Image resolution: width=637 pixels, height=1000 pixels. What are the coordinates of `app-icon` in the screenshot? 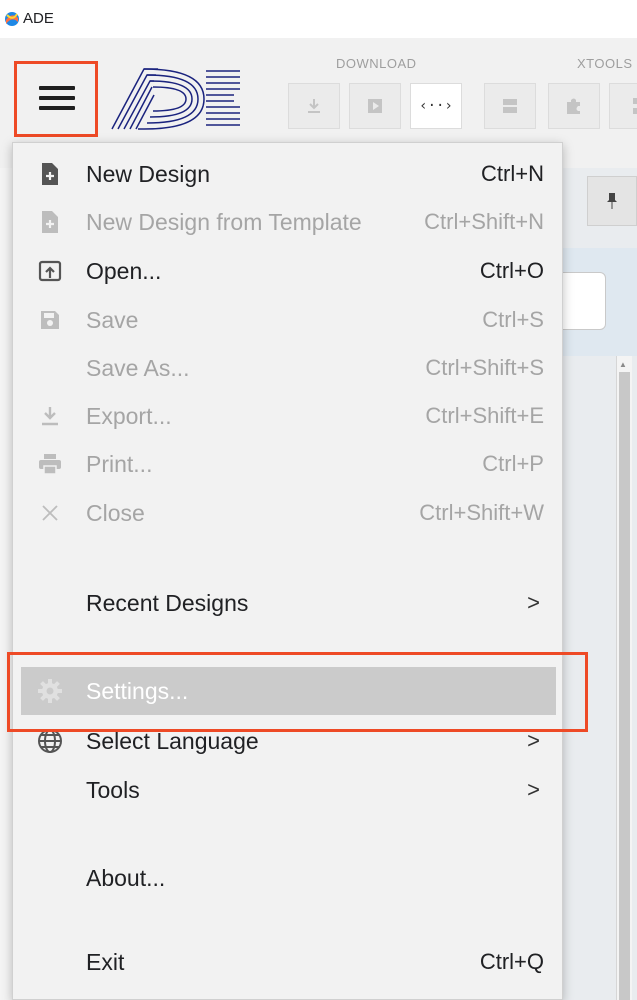 It's located at (12, 19).